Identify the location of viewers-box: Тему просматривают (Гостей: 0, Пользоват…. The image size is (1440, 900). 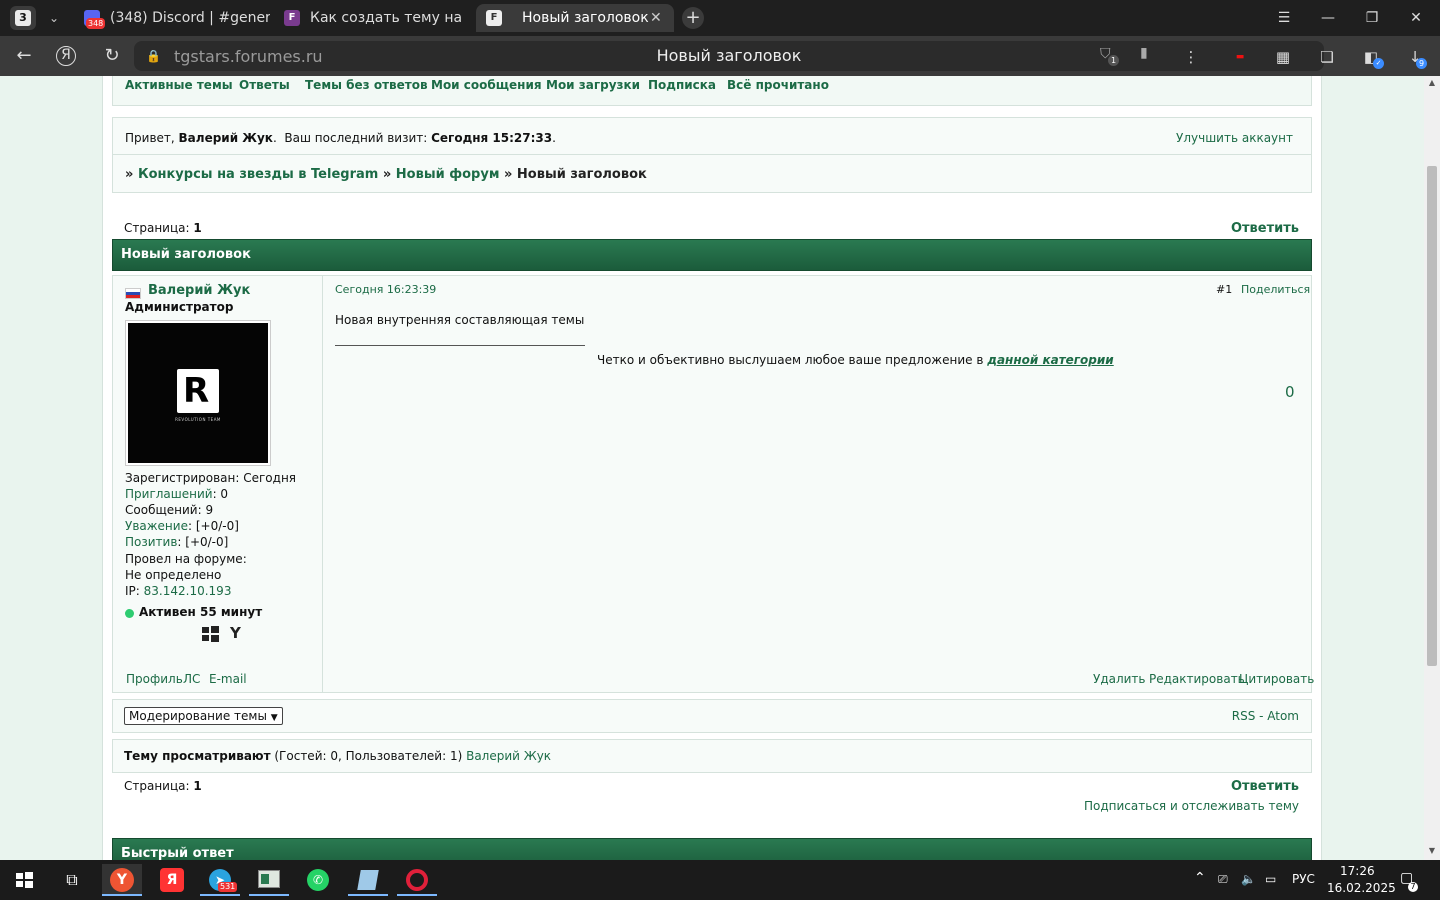
(712, 756).